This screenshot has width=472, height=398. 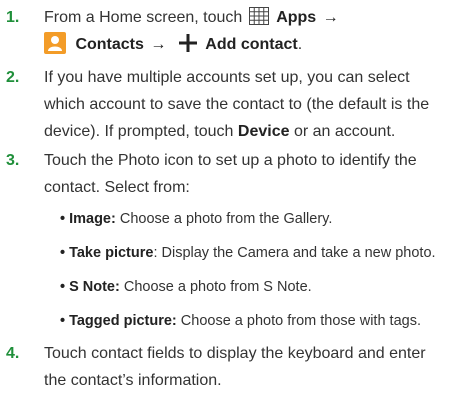 What do you see at coordinates (109, 44) in the screenshot?
I see `contacts-label: Contacts` at bounding box center [109, 44].